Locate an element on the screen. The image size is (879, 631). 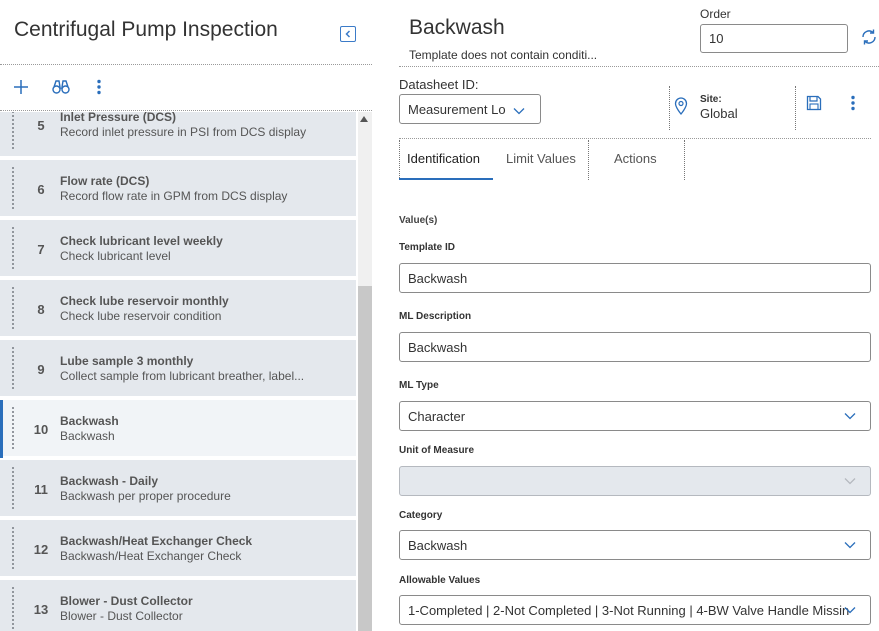
step-description: Blower - Dust Collector is located at coordinates (121, 616).